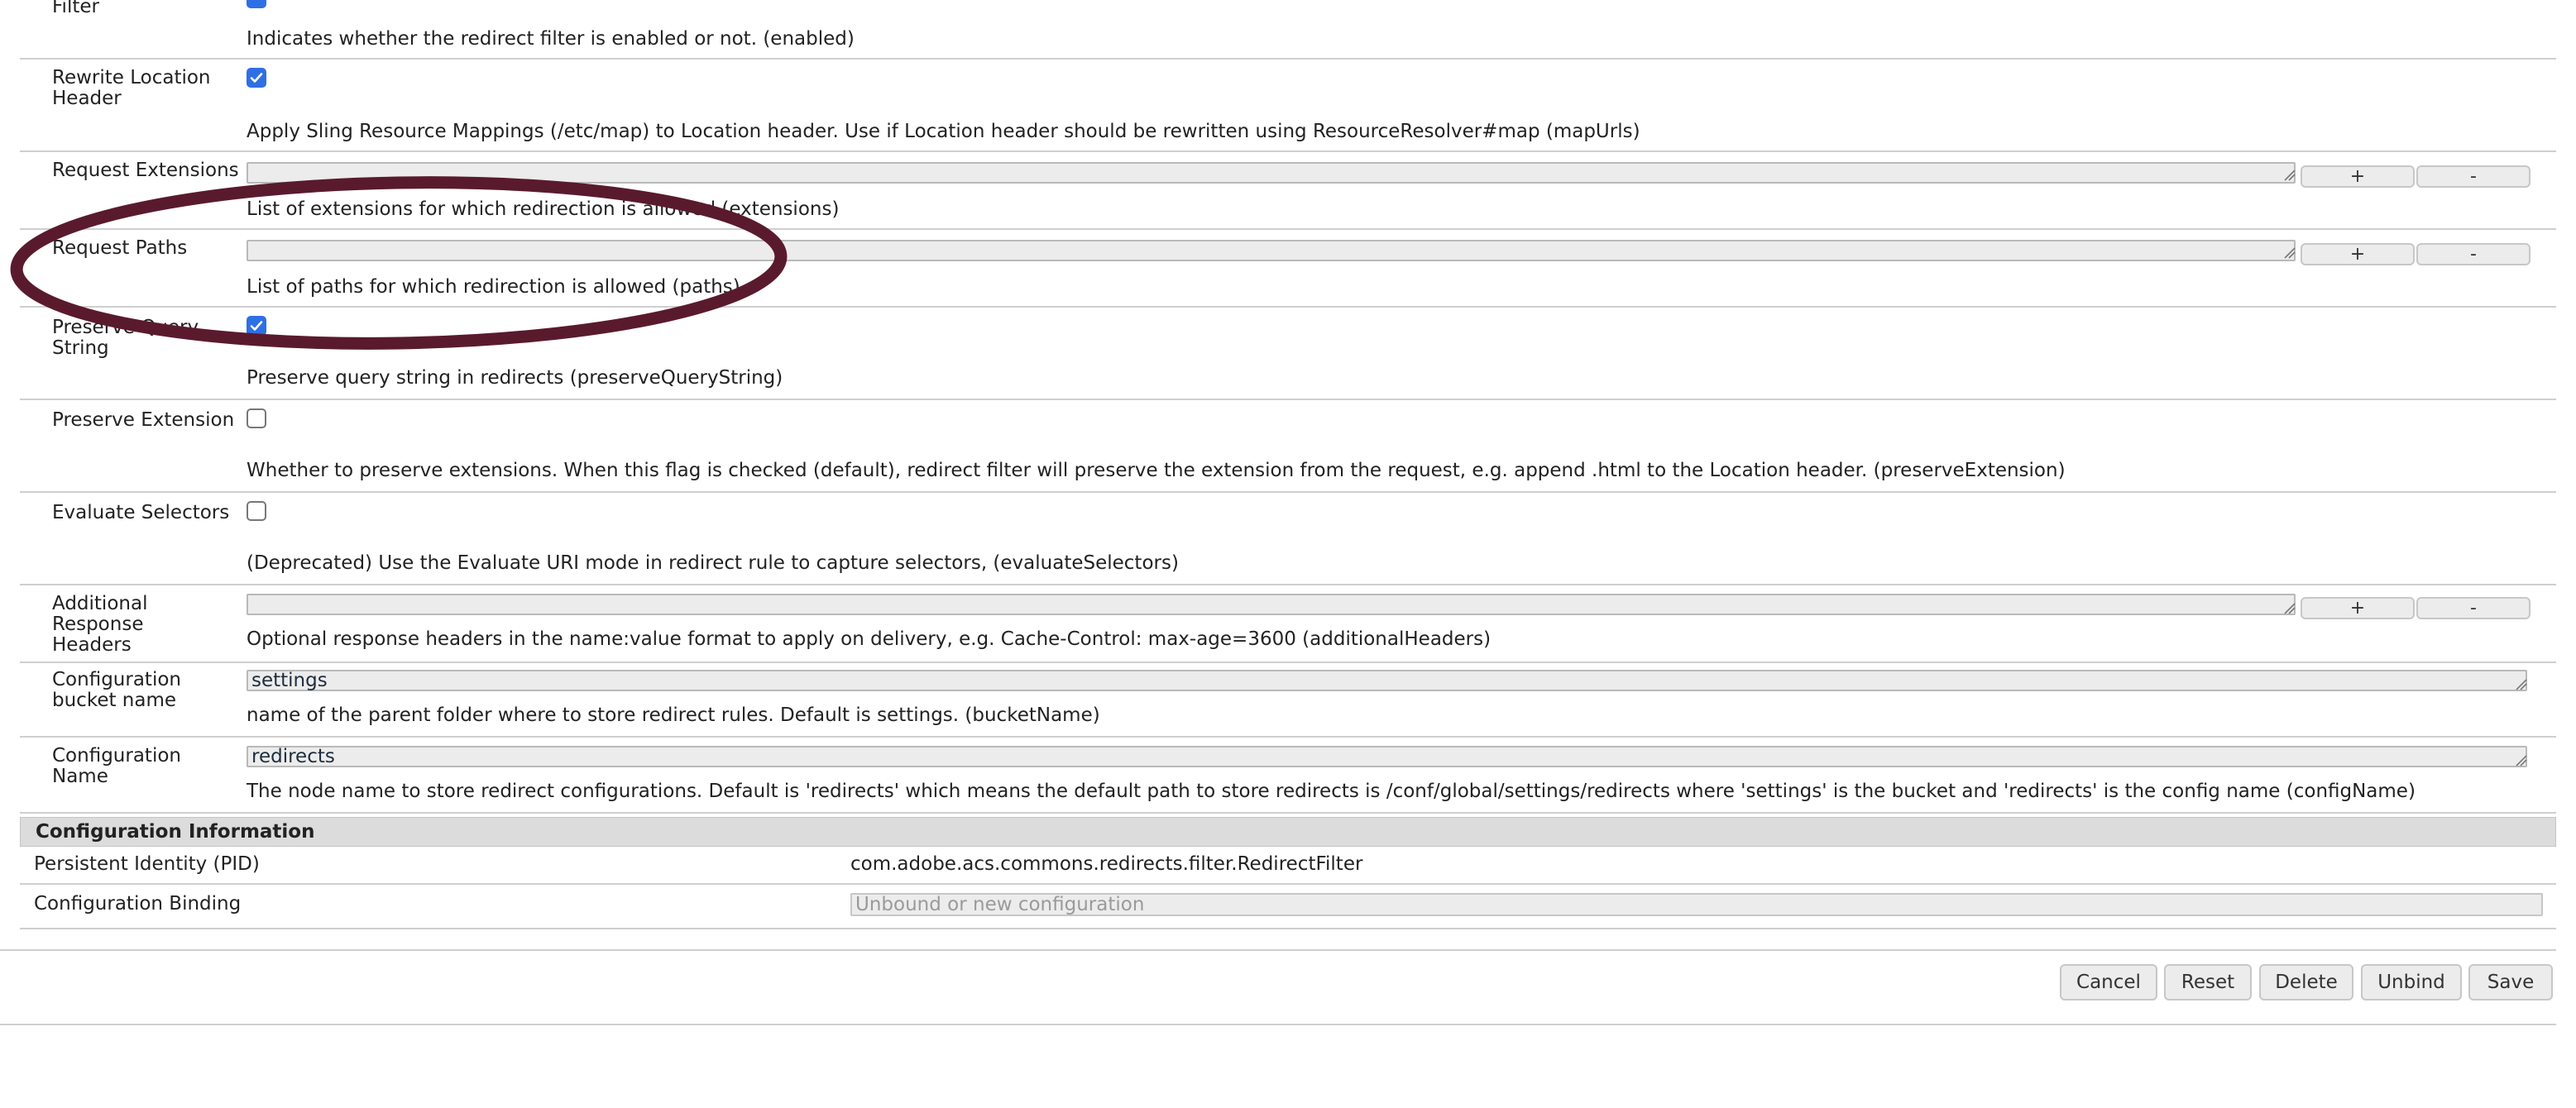 The height and width of the screenshot is (1108, 2576). What do you see at coordinates (1272, 605) in the screenshot?
I see `additional-headers-input` at bounding box center [1272, 605].